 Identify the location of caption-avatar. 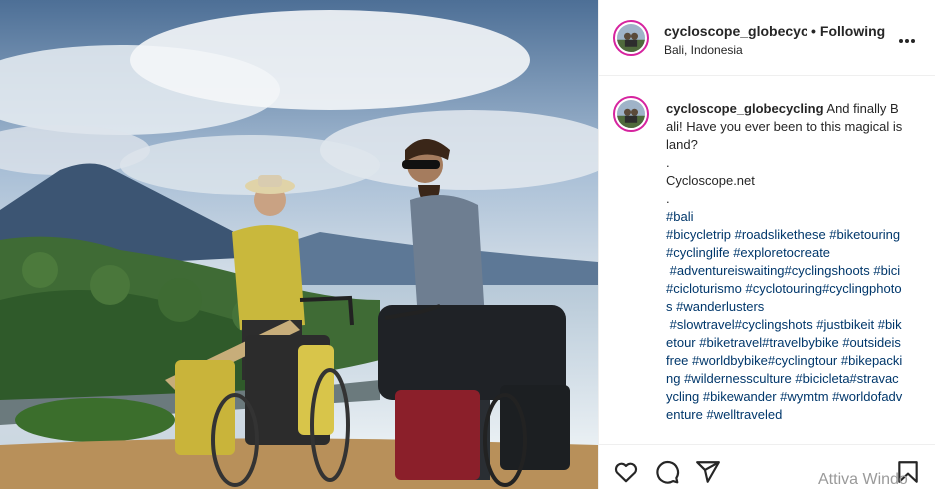
(631, 114).